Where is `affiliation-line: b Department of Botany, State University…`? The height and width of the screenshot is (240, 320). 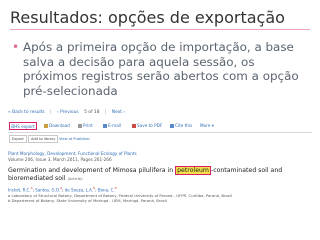
affiliation-line: b Department of Botany, State University… is located at coordinates (87, 200).